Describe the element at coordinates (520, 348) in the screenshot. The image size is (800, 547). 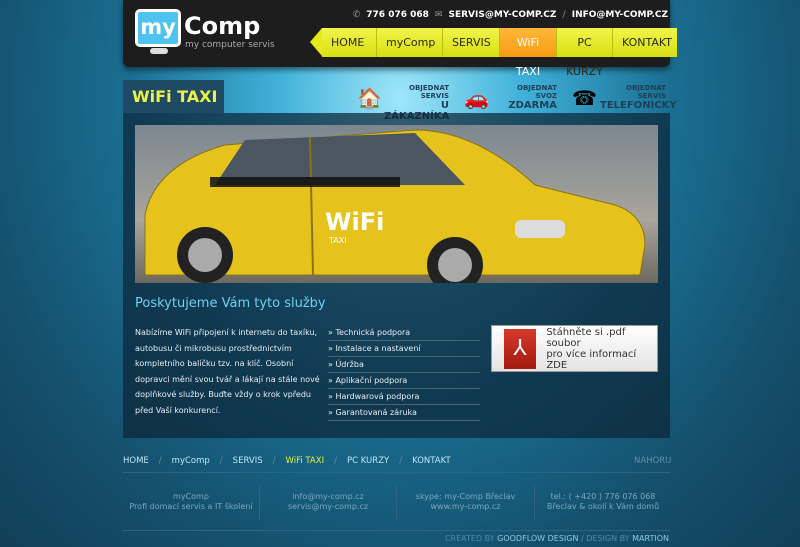
I see `pdf-icon: ⅄` at that location.